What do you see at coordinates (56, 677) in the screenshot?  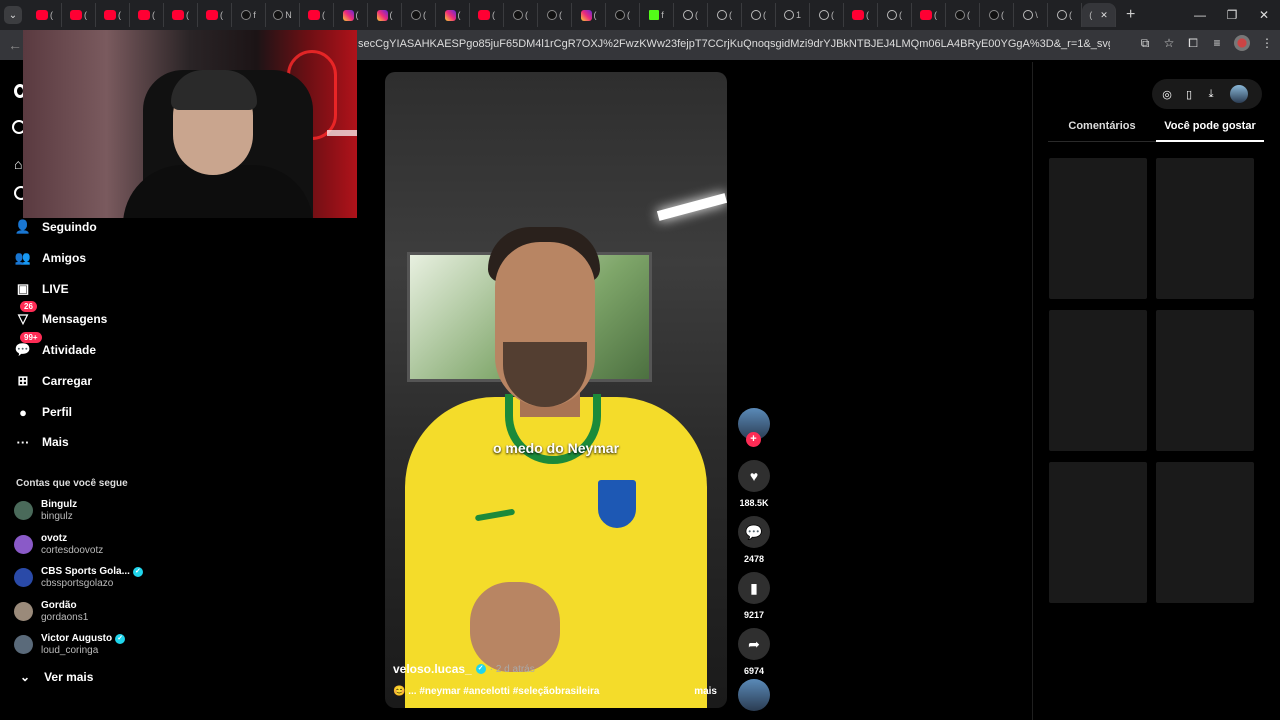 I see `see-more-button: ⌄ Ver mais` at bounding box center [56, 677].